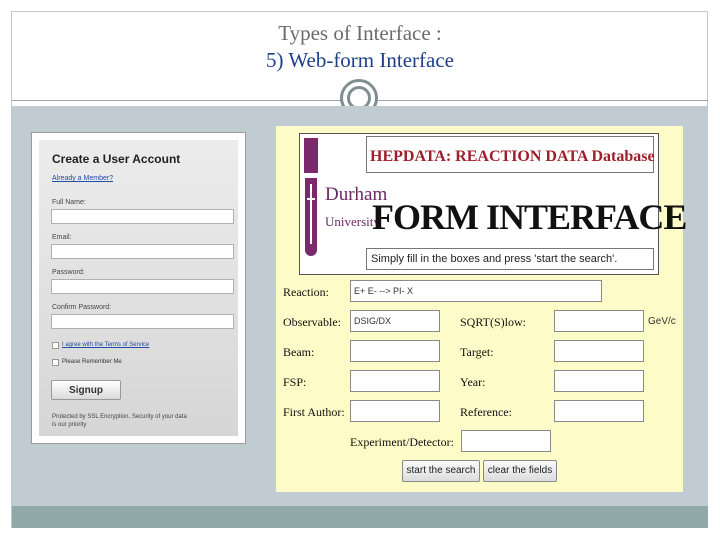 This screenshot has height=540, width=720. I want to click on first-author-input, so click(395, 411).